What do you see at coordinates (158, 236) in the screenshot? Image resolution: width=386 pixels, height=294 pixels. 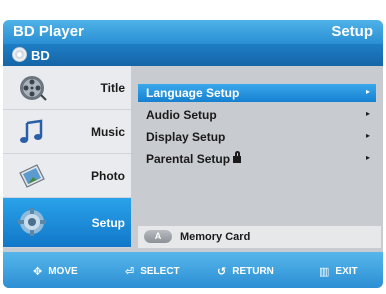 I see `a-button-icon: A` at bounding box center [158, 236].